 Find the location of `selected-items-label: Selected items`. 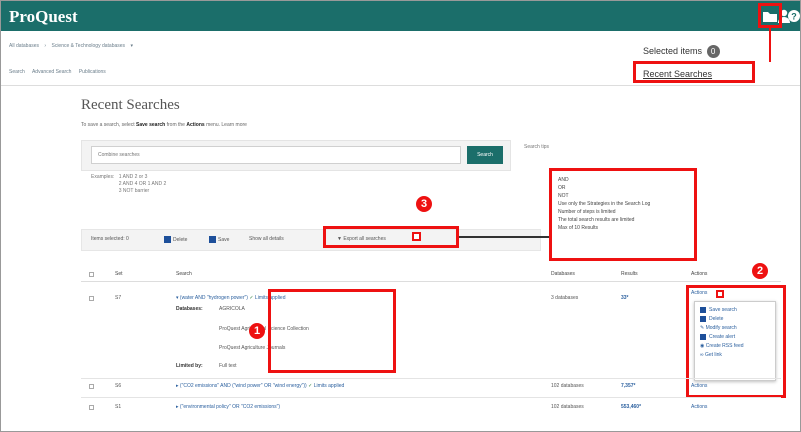

selected-items-label: Selected items is located at coordinates (673, 50).